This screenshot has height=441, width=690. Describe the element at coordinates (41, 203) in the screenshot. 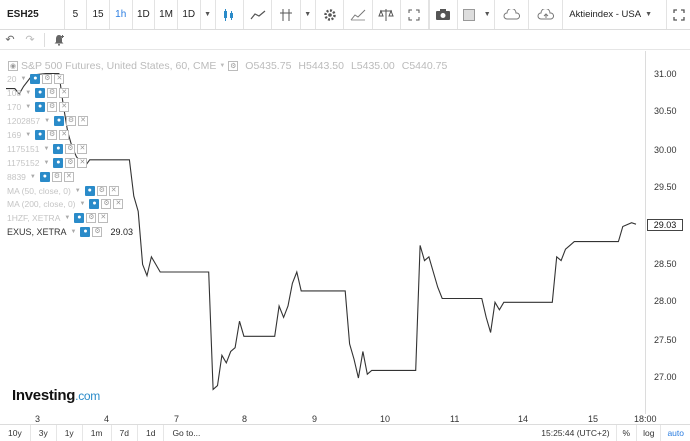

I see `indicator-label: MA (200, close, 0)` at that location.